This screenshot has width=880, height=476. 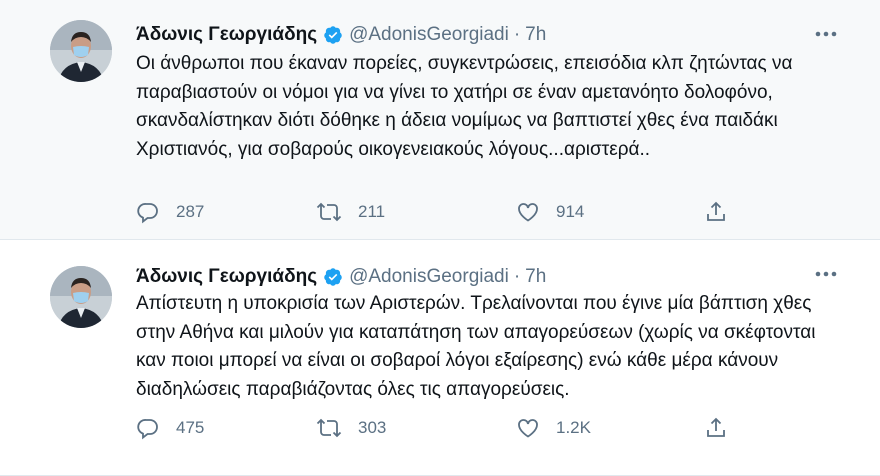 I want to click on retweet-button: 211, so click(x=350, y=212).